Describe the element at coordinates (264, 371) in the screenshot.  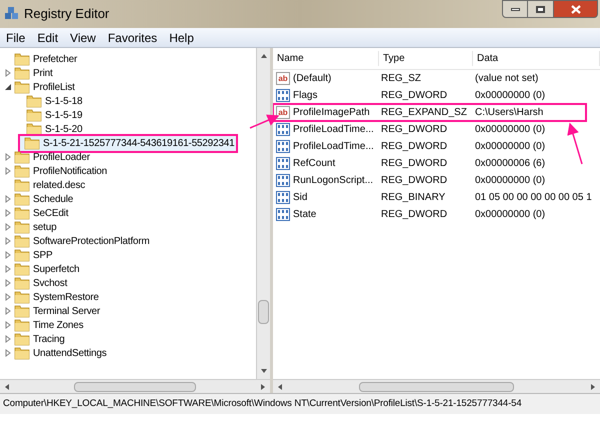
I see `scroll-down-icon` at that location.